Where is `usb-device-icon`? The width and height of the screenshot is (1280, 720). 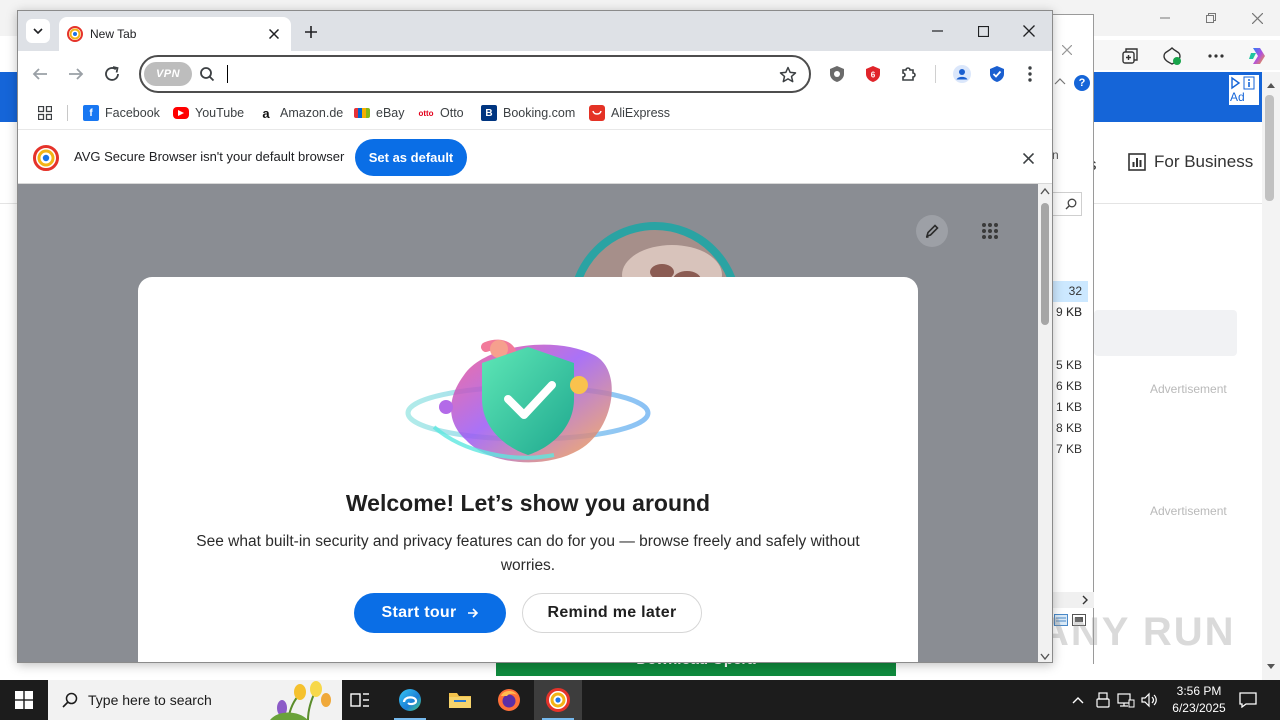
usb-device-icon is located at coordinates (1103, 700).